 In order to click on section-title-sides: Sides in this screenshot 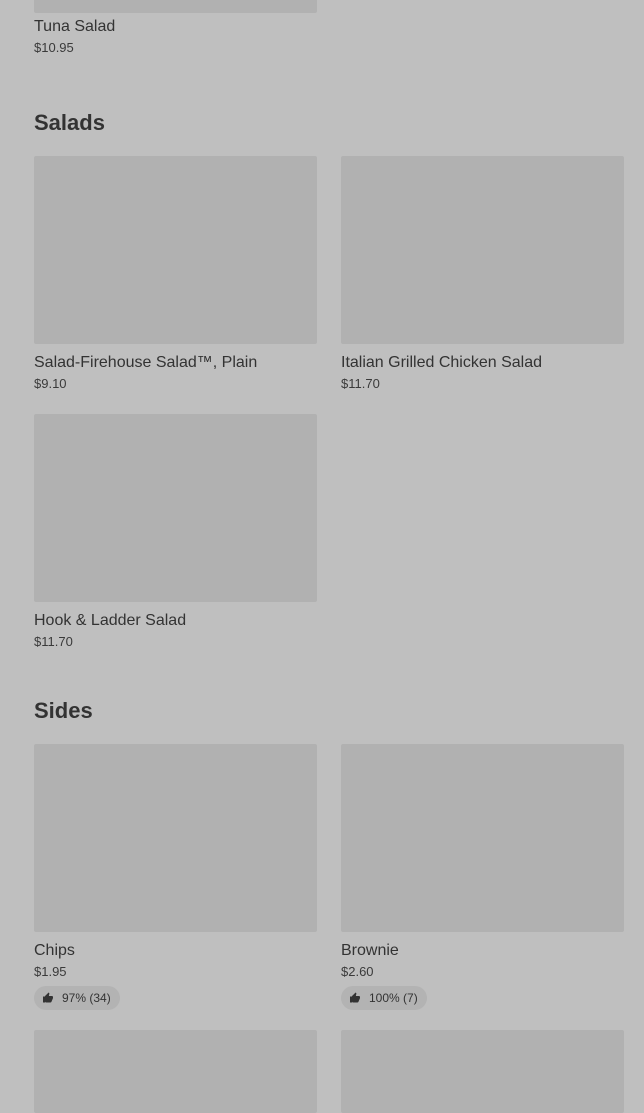, I will do `click(63, 710)`.